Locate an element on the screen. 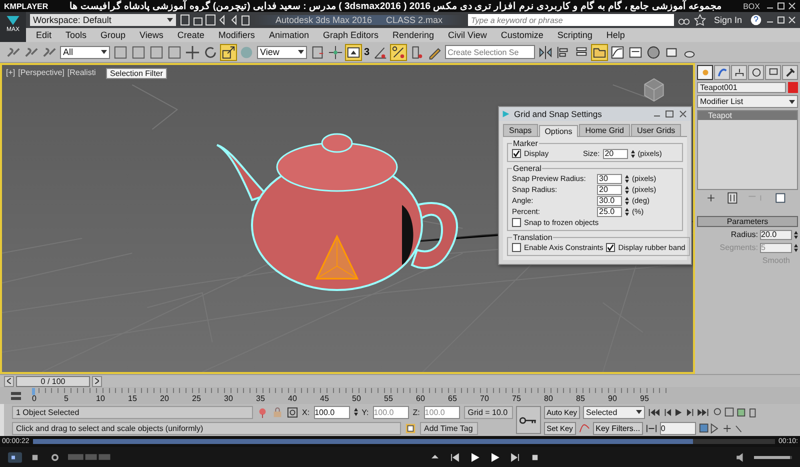  selection-set-field: Create Selection Se is located at coordinates (489, 52).